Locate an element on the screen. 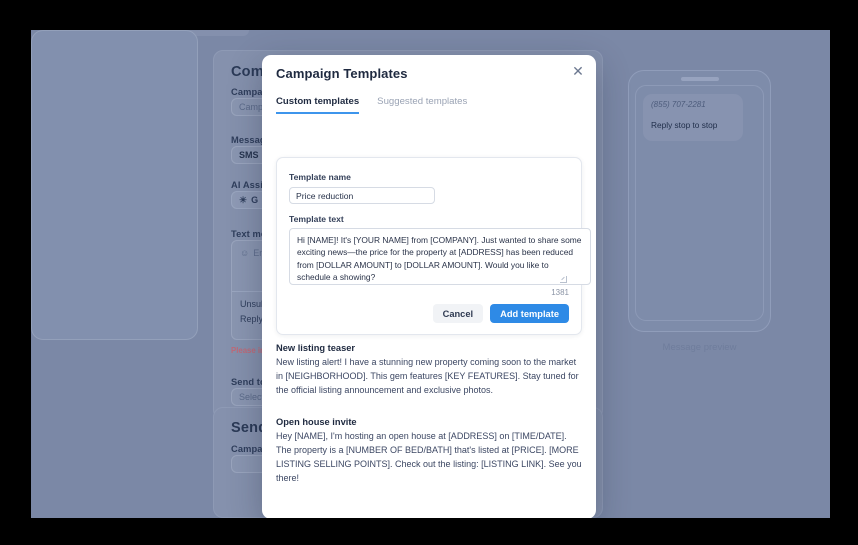 Image resolution: width=858 pixels, height=545 pixels. lightbulb-icon: ☀ is located at coordinates (243, 199).